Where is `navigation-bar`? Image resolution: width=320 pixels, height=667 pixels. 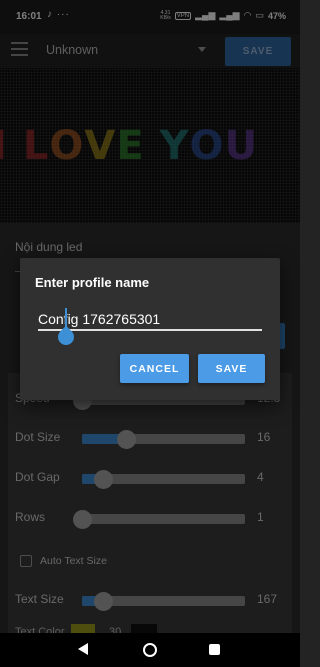
navigation-bar is located at coordinates (150, 650).